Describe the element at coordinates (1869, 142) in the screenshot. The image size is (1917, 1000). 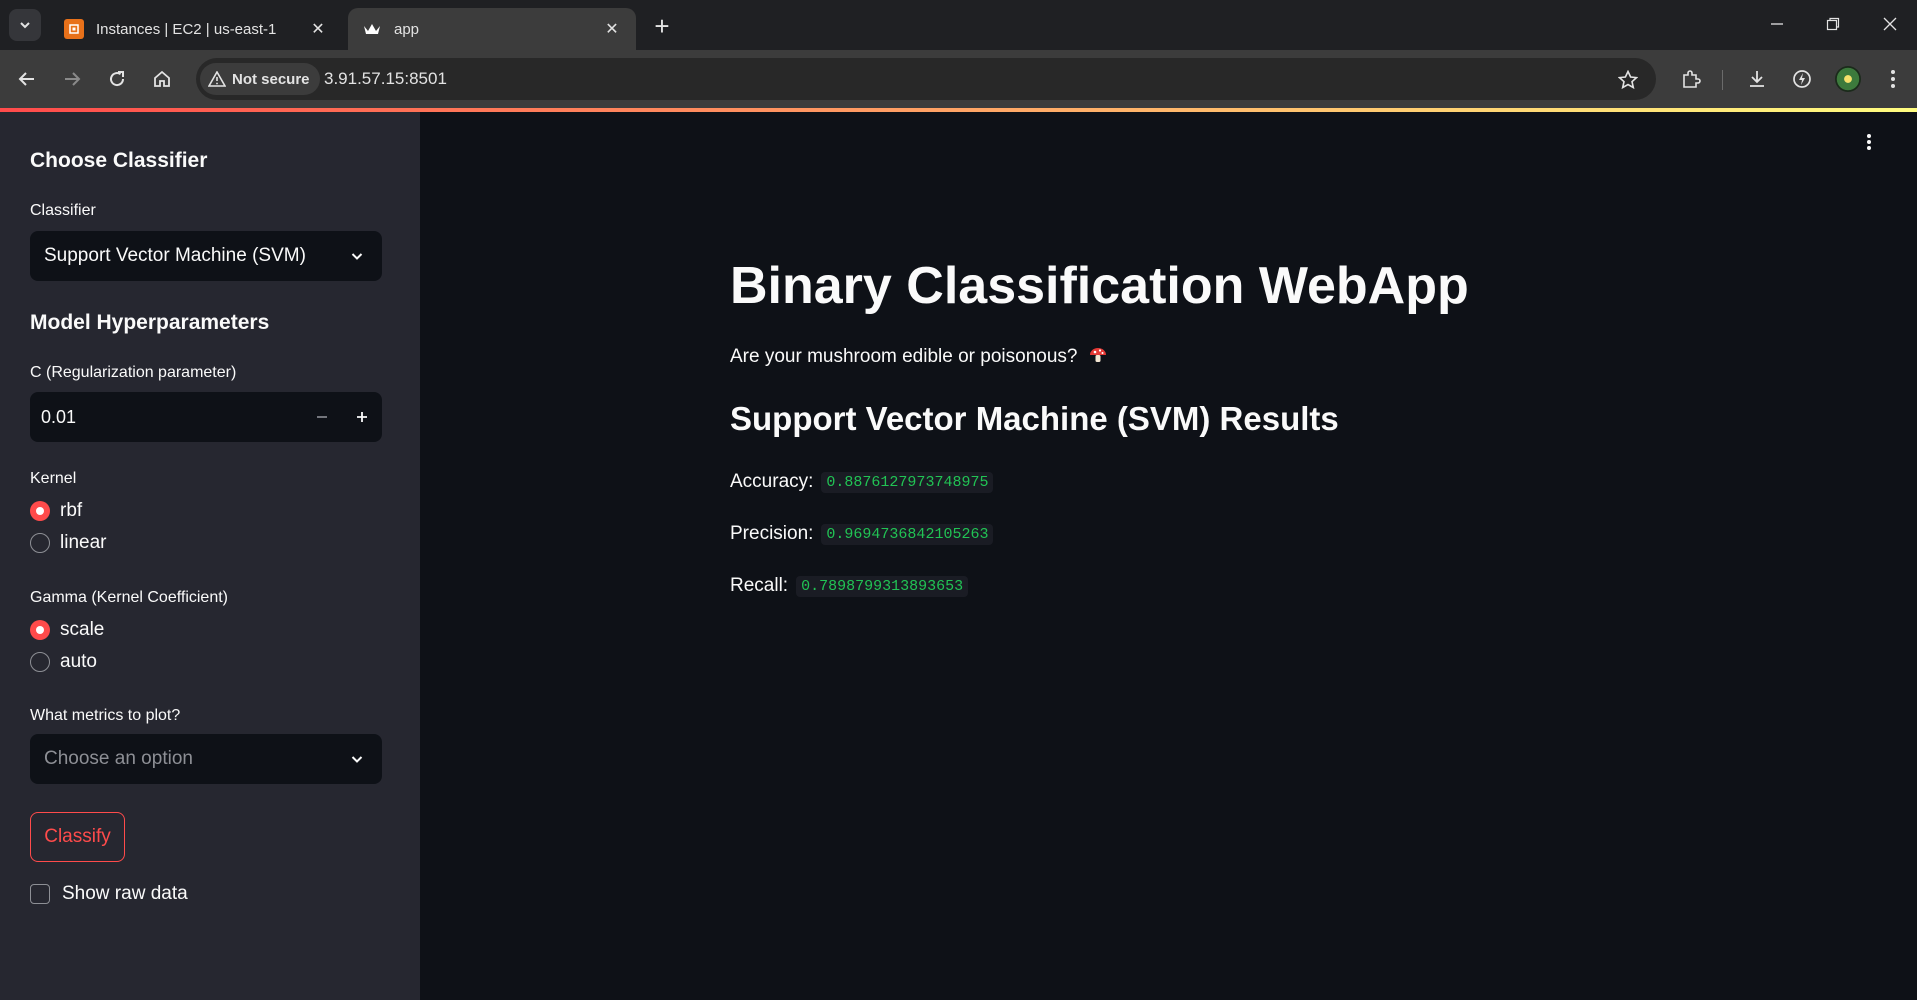
I see `app-main-menu-icon` at that location.